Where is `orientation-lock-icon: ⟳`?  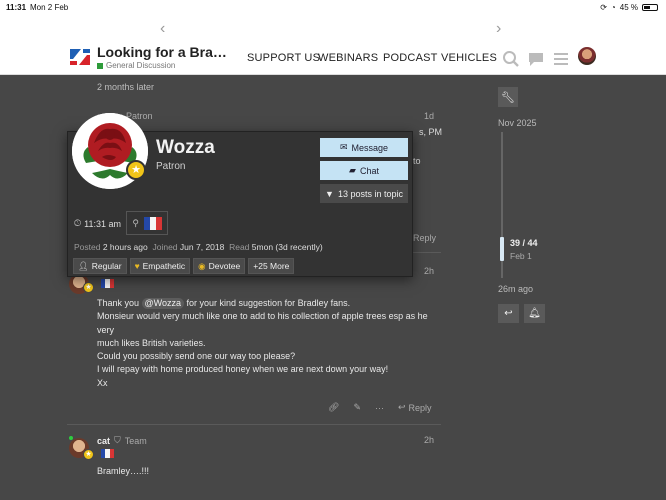
orientation-lock-icon: ⟳ is located at coordinates (603, 7).